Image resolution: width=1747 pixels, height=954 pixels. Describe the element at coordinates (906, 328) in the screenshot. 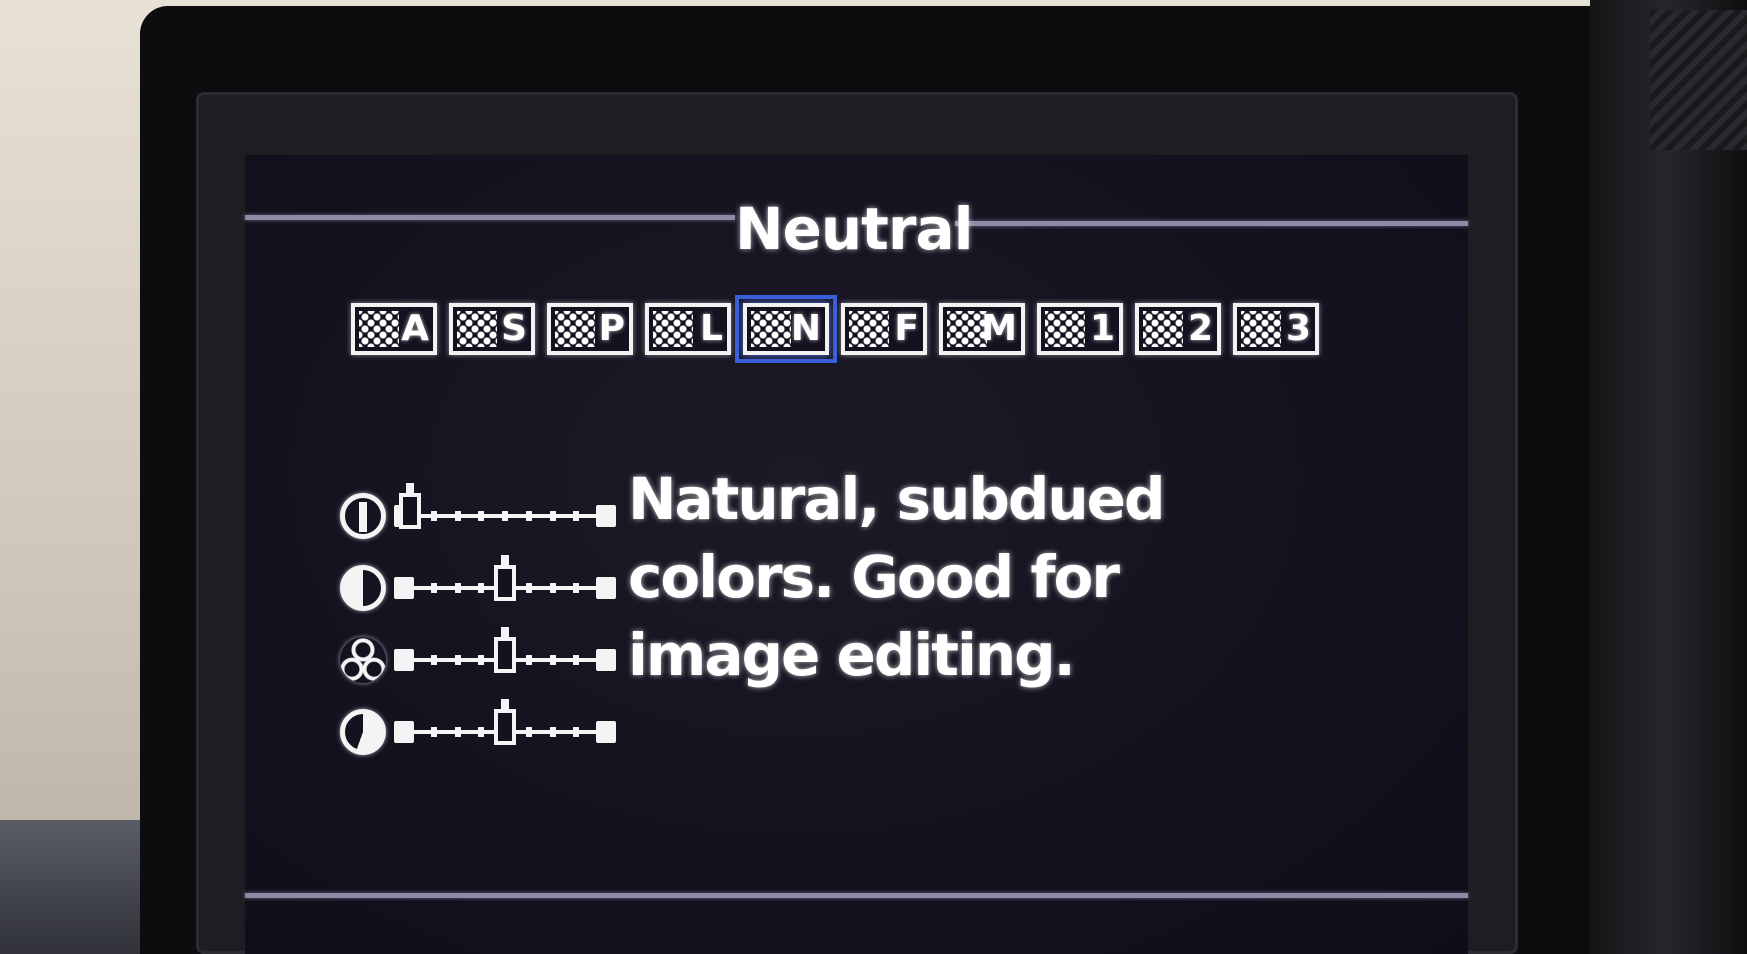

I see `picture-style-code: F` at that location.